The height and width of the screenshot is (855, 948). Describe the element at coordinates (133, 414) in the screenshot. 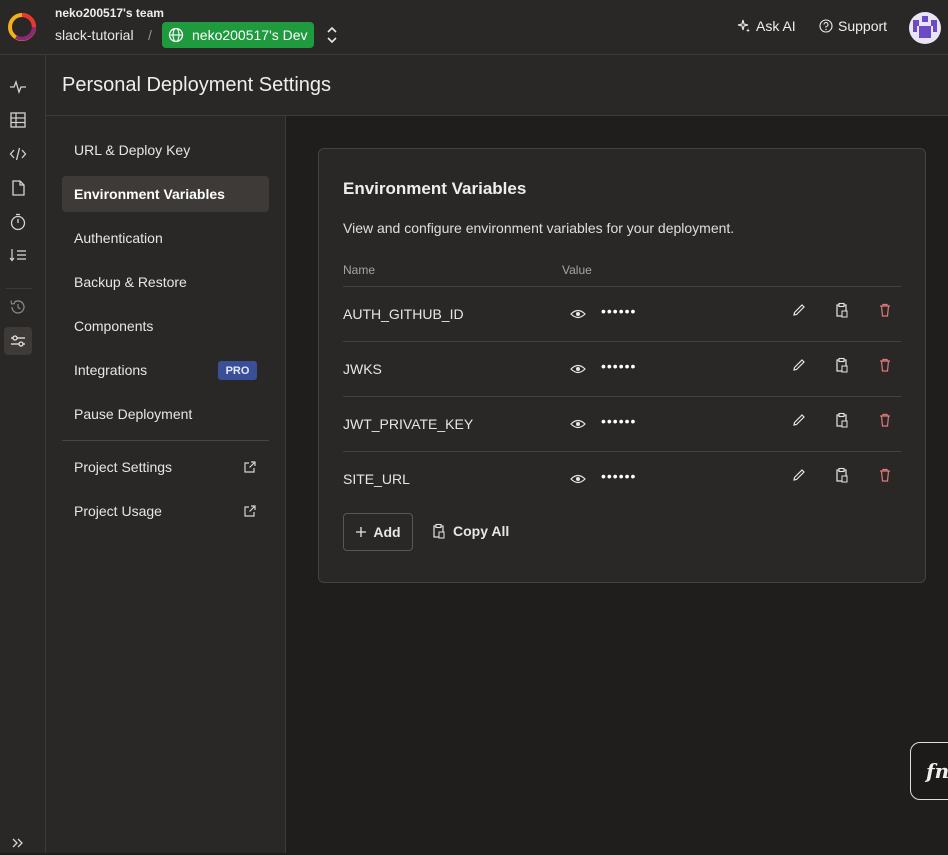

I see `nav-item-label: Pause Deployment` at that location.